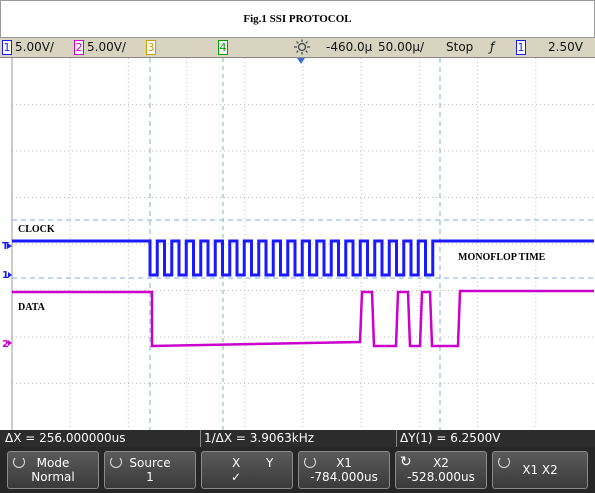  What do you see at coordinates (106, 47) in the screenshot?
I see `ch2-scale: 5.00V/` at bounding box center [106, 47].